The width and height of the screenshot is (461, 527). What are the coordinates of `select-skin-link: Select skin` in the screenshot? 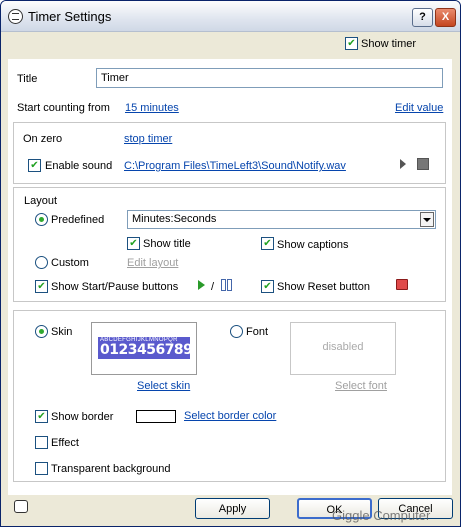 It's located at (163, 386).